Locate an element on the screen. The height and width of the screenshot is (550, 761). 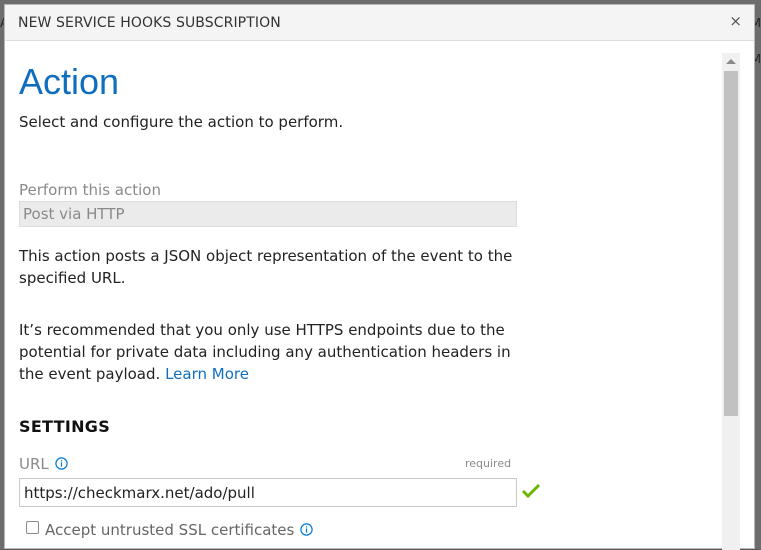
vertical-scrollbar is located at coordinates (731, 301).